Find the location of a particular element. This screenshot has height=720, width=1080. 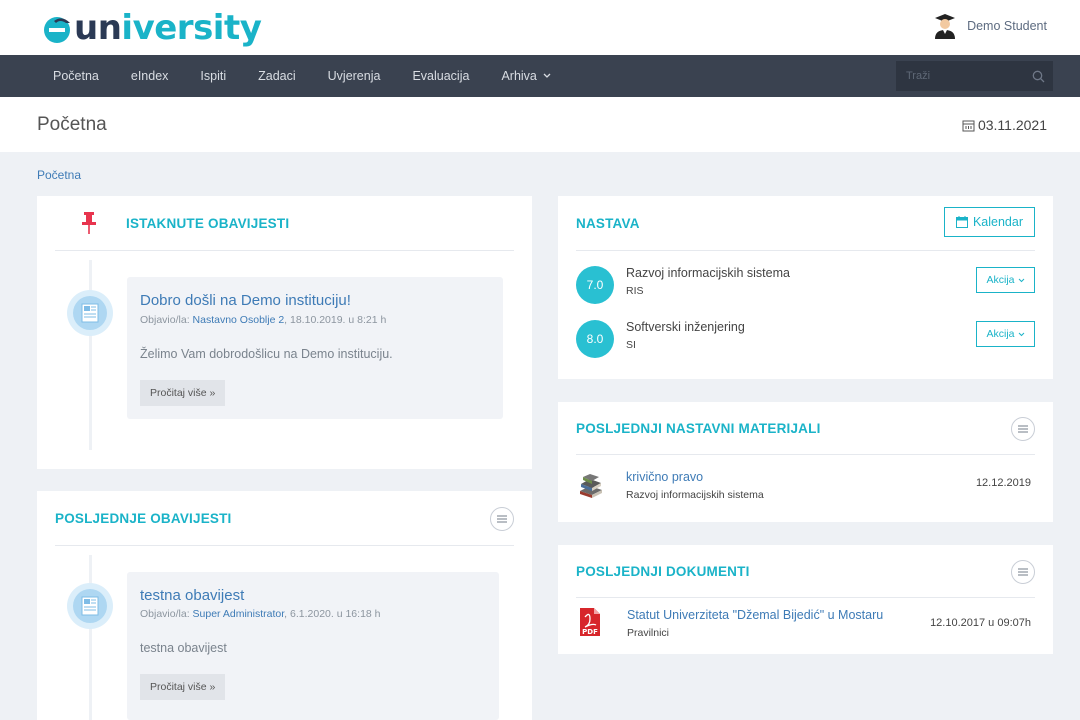

page-date: 03.11.2021 is located at coordinates (1004, 125).